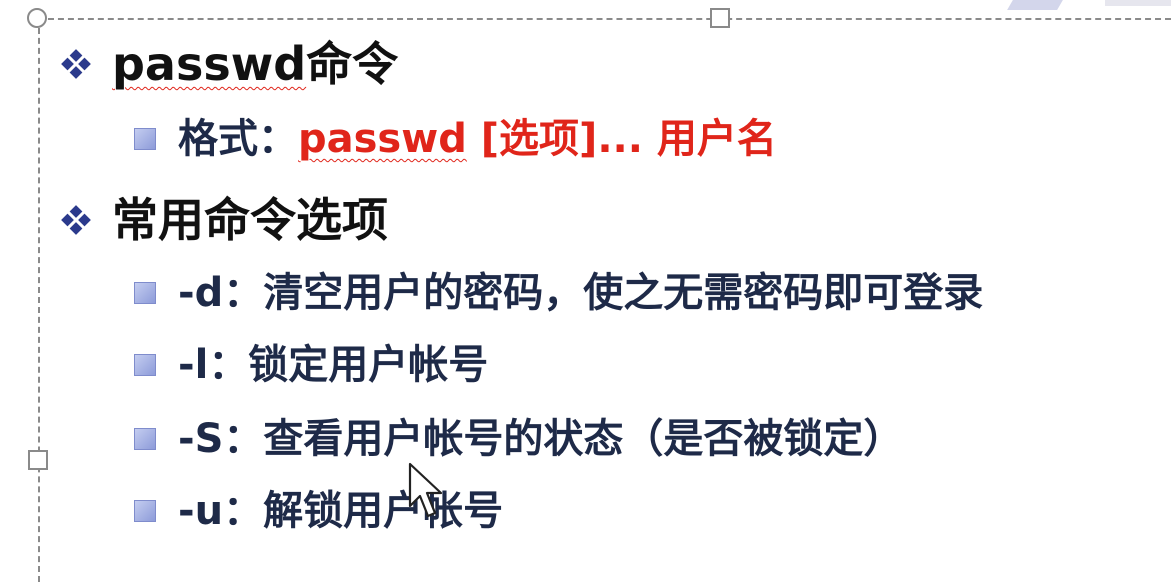 This screenshot has height=582, width=1171. I want to click on options-heading: 常用命令选项, so click(250, 220).